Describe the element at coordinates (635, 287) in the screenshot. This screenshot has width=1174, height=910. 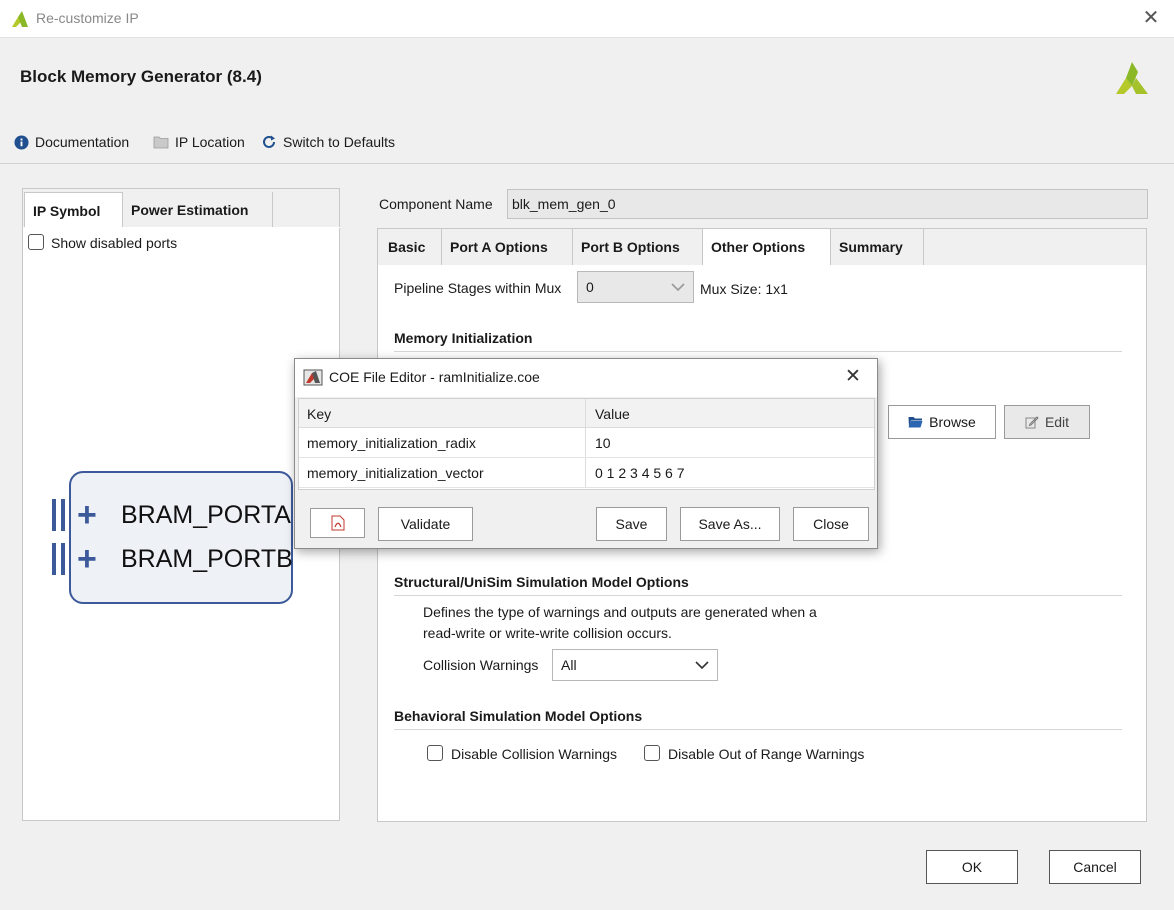
I see `pipeline-stages-select: 0` at that location.